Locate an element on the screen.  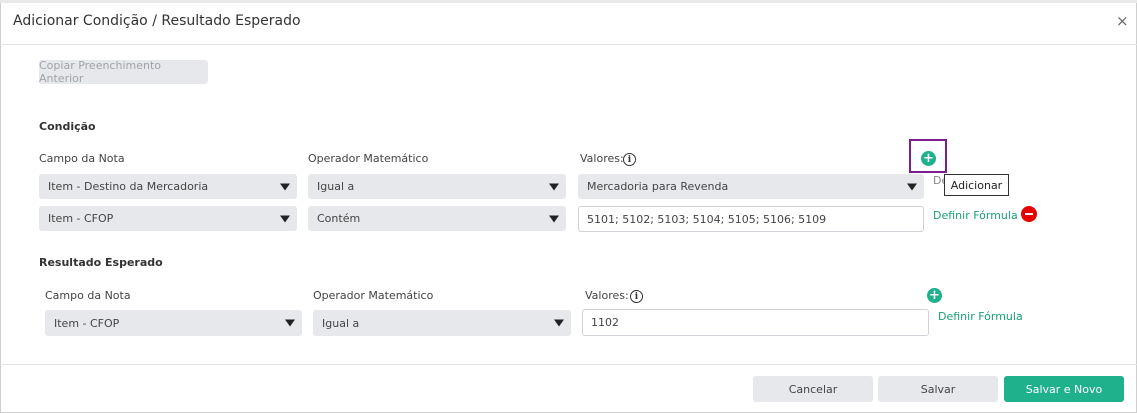
add-result-plus-icon: + is located at coordinates (934, 295).